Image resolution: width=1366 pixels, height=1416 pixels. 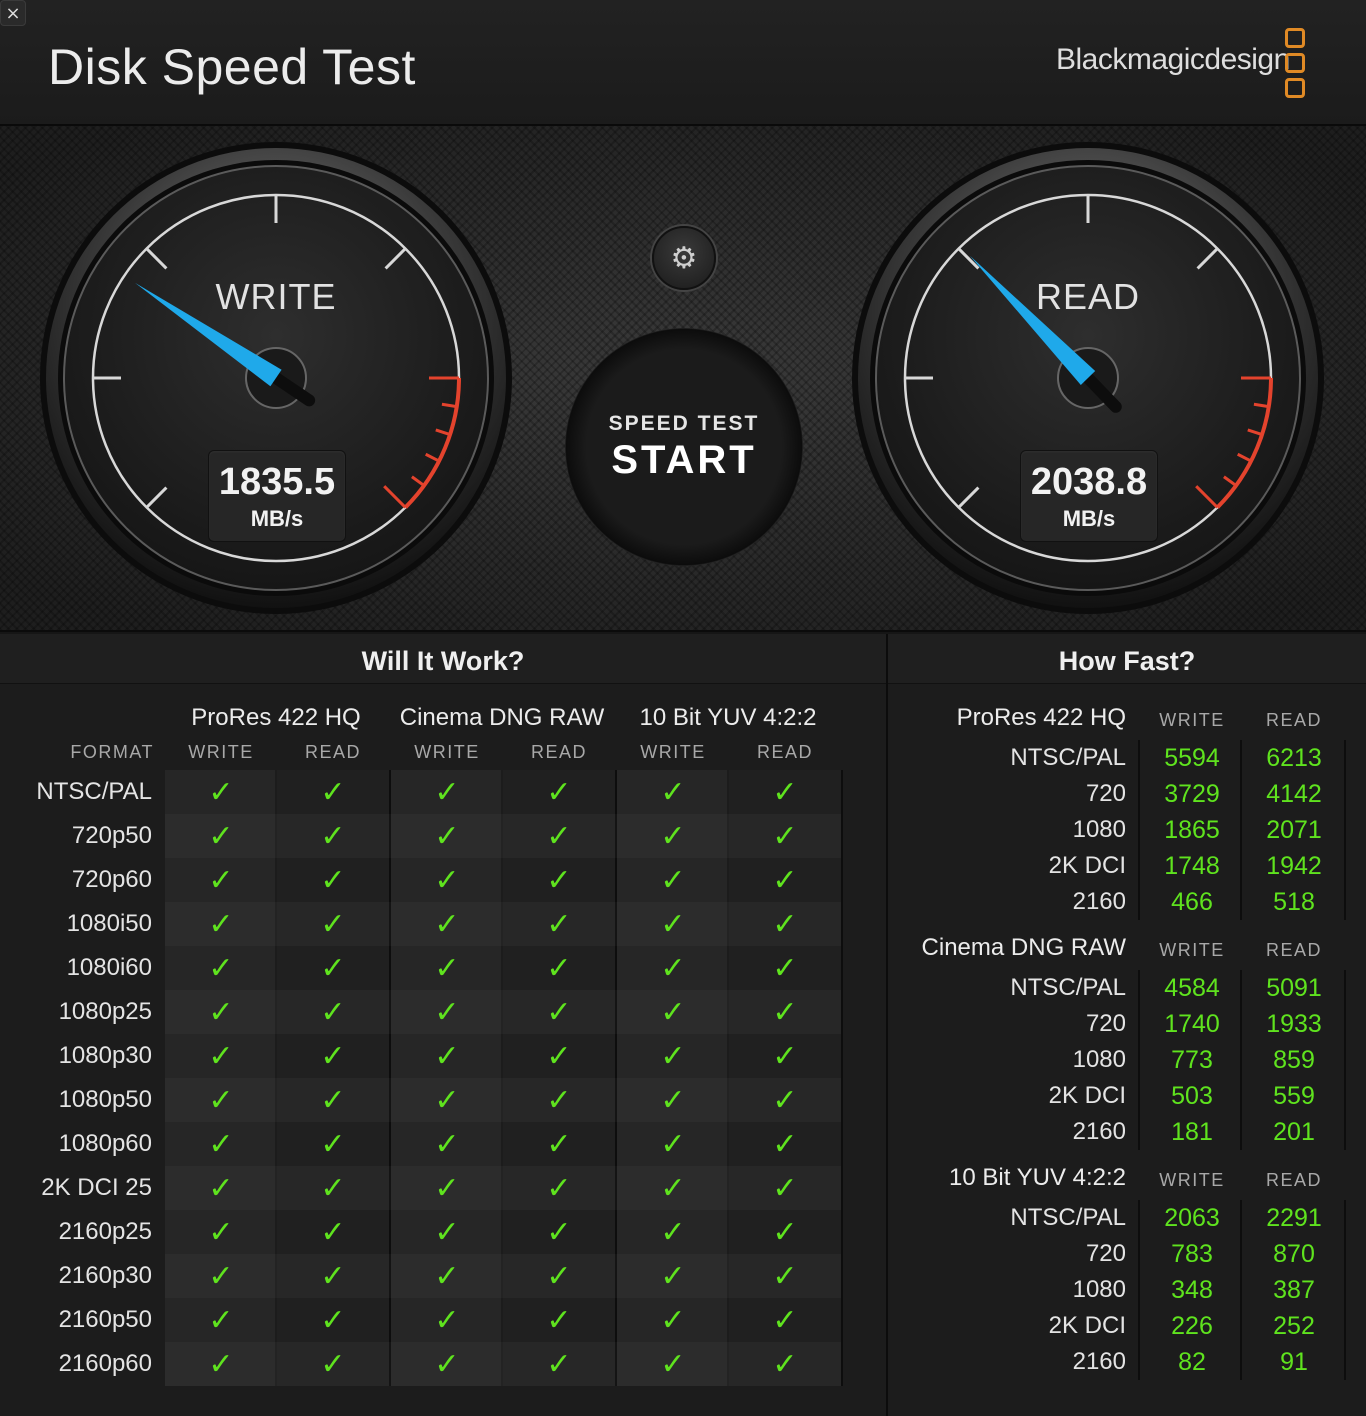 I want to click on gear-icon: ⚙, so click(x=684, y=258).